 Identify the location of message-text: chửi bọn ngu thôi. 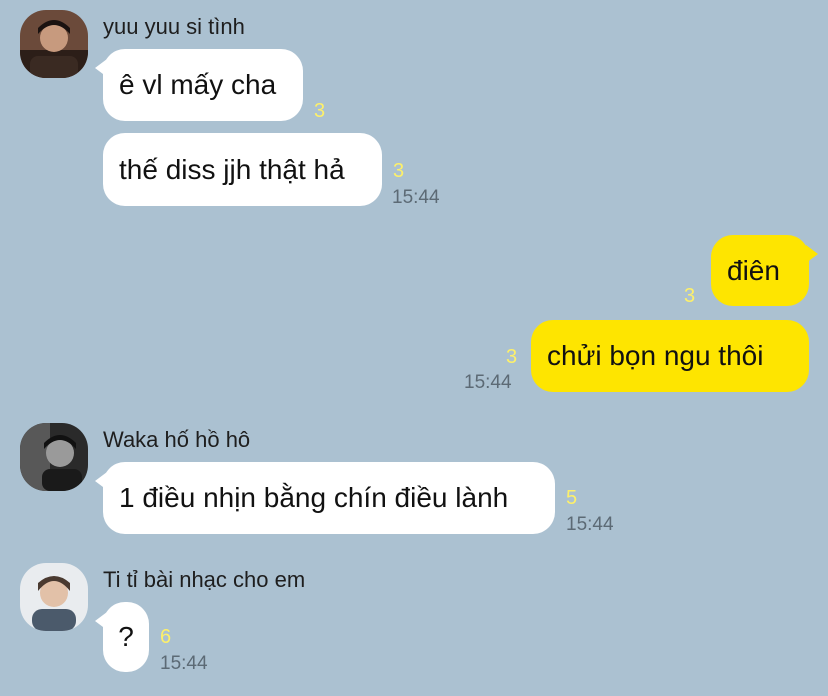
(655, 355).